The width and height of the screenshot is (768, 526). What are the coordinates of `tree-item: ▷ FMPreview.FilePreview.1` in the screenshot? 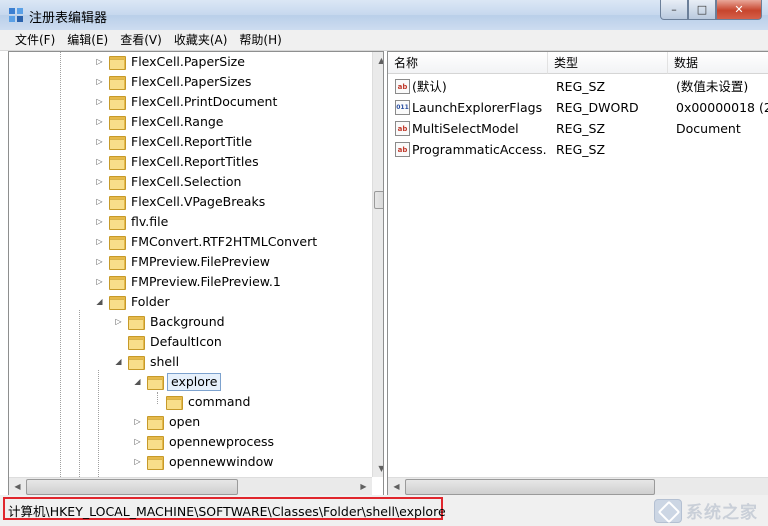 It's located at (189, 282).